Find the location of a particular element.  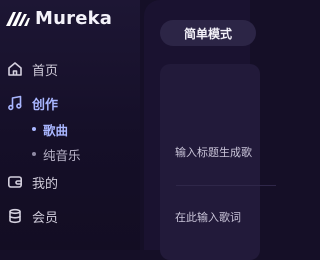

sidebar-item-membership: 会员 is located at coordinates (32, 216).